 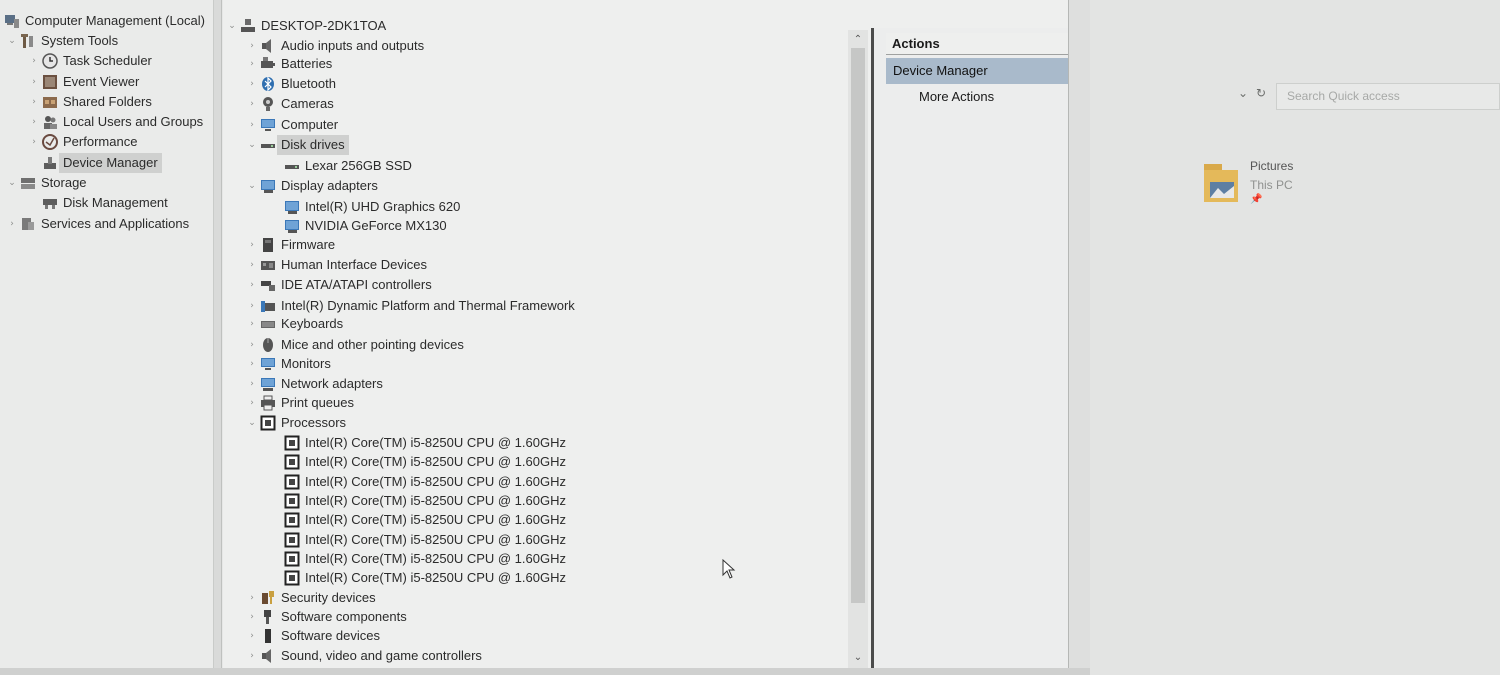 I want to click on device-tree-item: › Audio inputs and outputs, so click(x=335, y=46).